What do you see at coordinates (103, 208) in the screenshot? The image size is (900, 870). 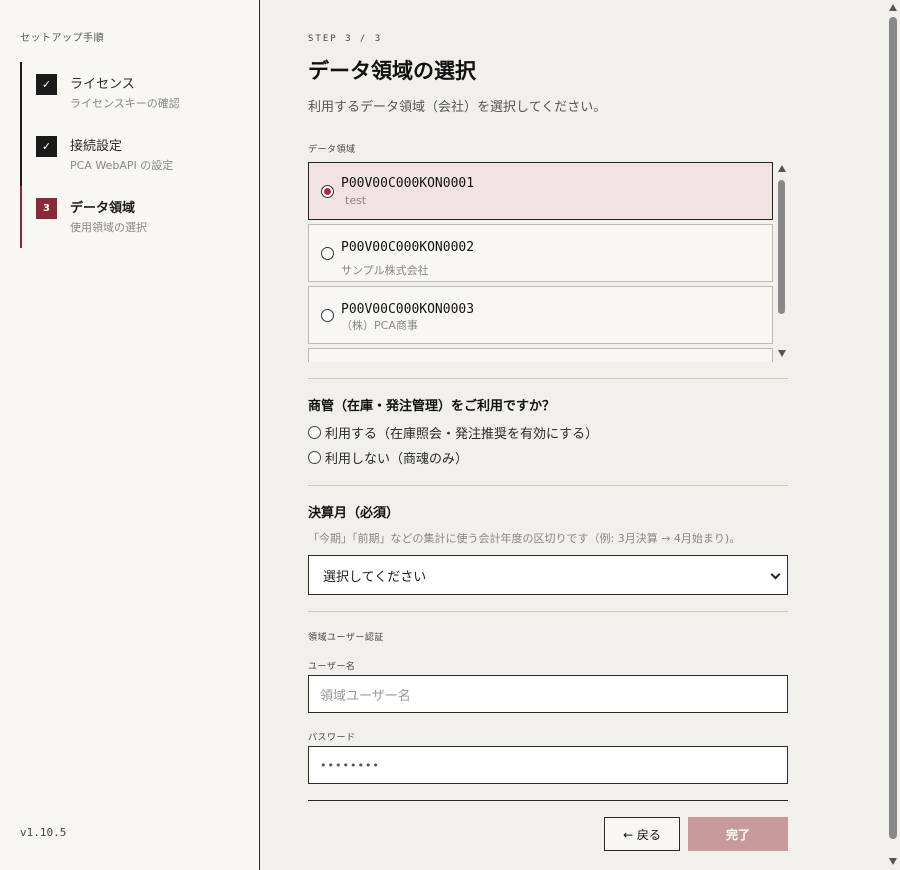 I see `step-title: データ領域` at bounding box center [103, 208].